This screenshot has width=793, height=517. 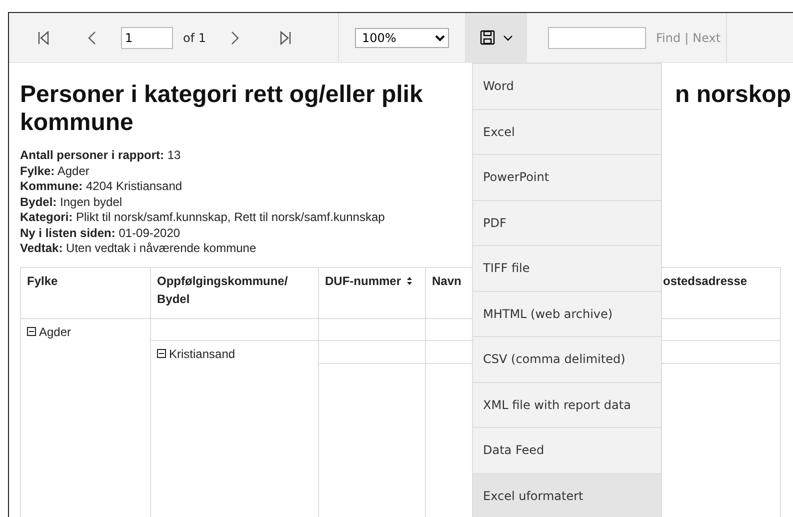 What do you see at coordinates (55, 171) in the screenshot?
I see `info-line: Fylke: Agder` at bounding box center [55, 171].